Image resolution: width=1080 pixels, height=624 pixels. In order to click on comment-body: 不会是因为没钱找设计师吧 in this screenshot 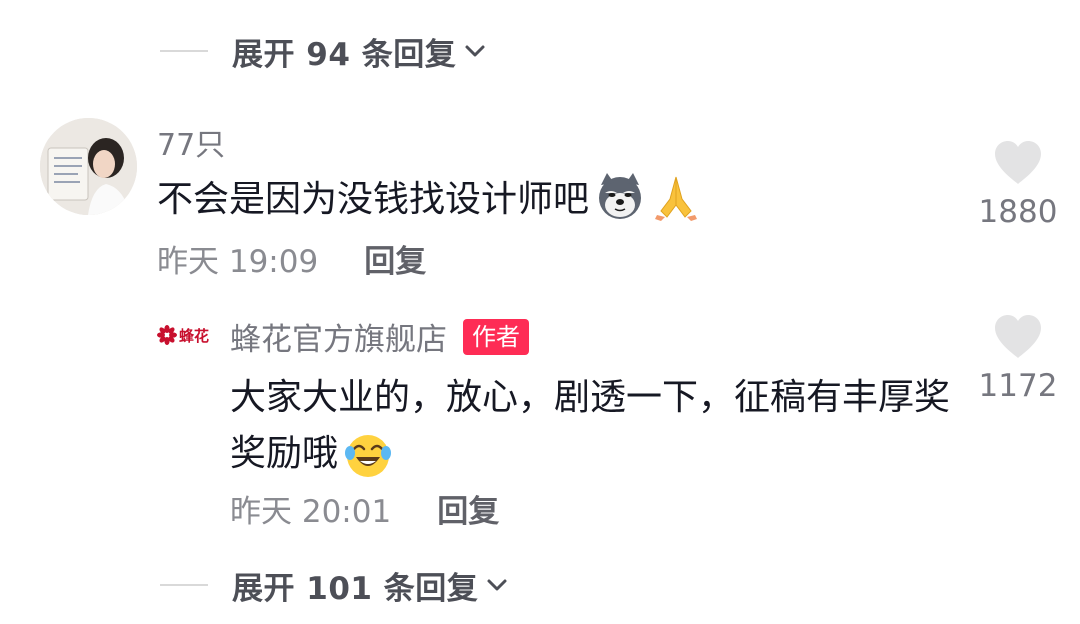, I will do `click(373, 199)`.